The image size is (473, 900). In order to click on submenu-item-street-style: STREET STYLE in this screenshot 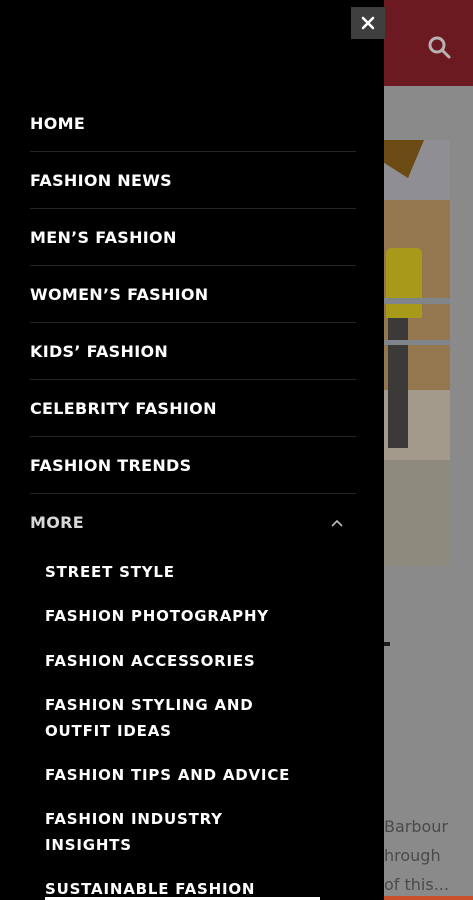, I will do `click(175, 572)`.